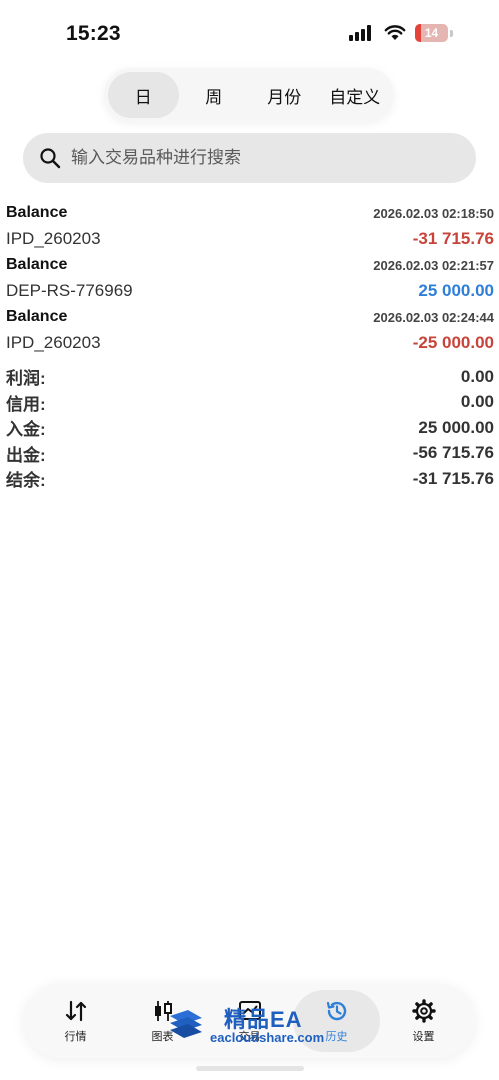 This screenshot has height=1080, width=499. Describe the element at coordinates (456, 290) in the screenshot. I see `record-amount: 25 000.00` at that location.